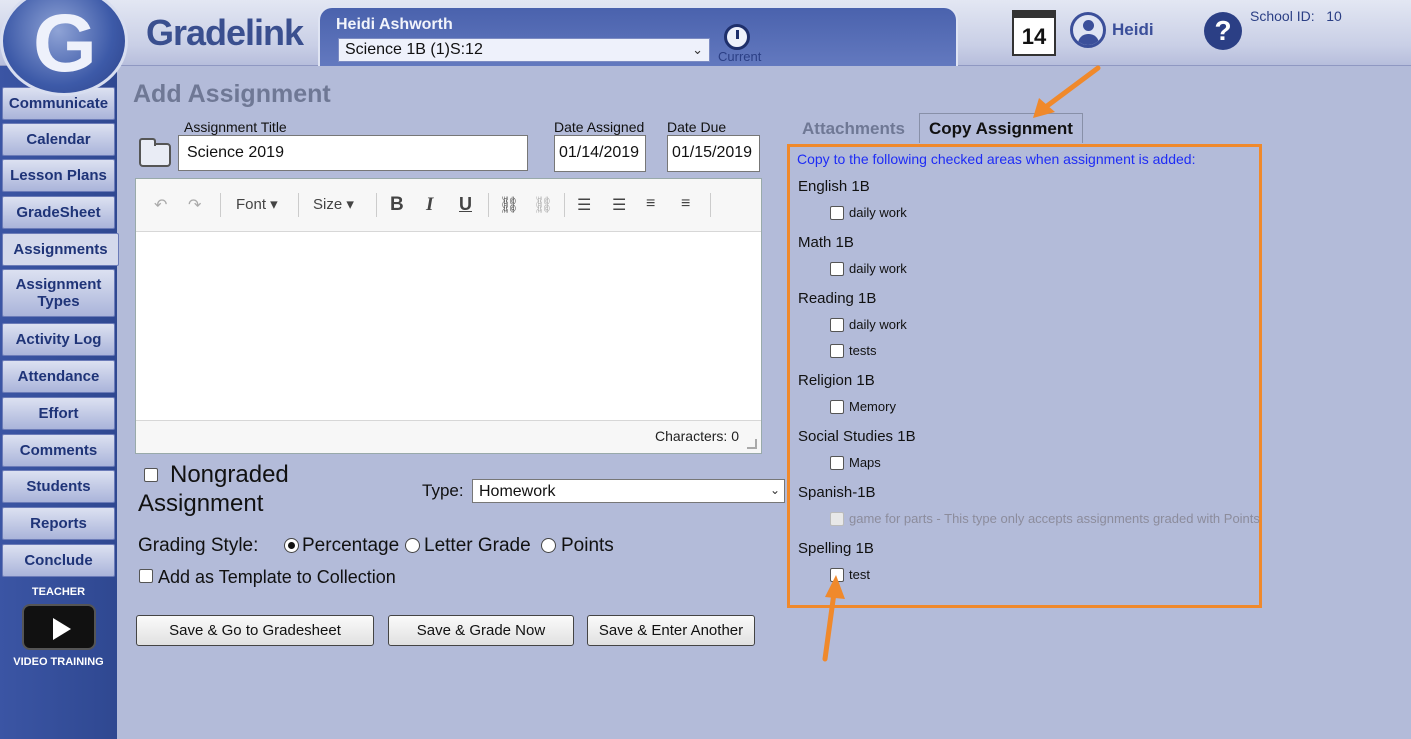 The width and height of the screenshot is (1411, 739). Describe the element at coordinates (837, 351) in the screenshot. I see `copy-checkbox-reading-tests` at that location.